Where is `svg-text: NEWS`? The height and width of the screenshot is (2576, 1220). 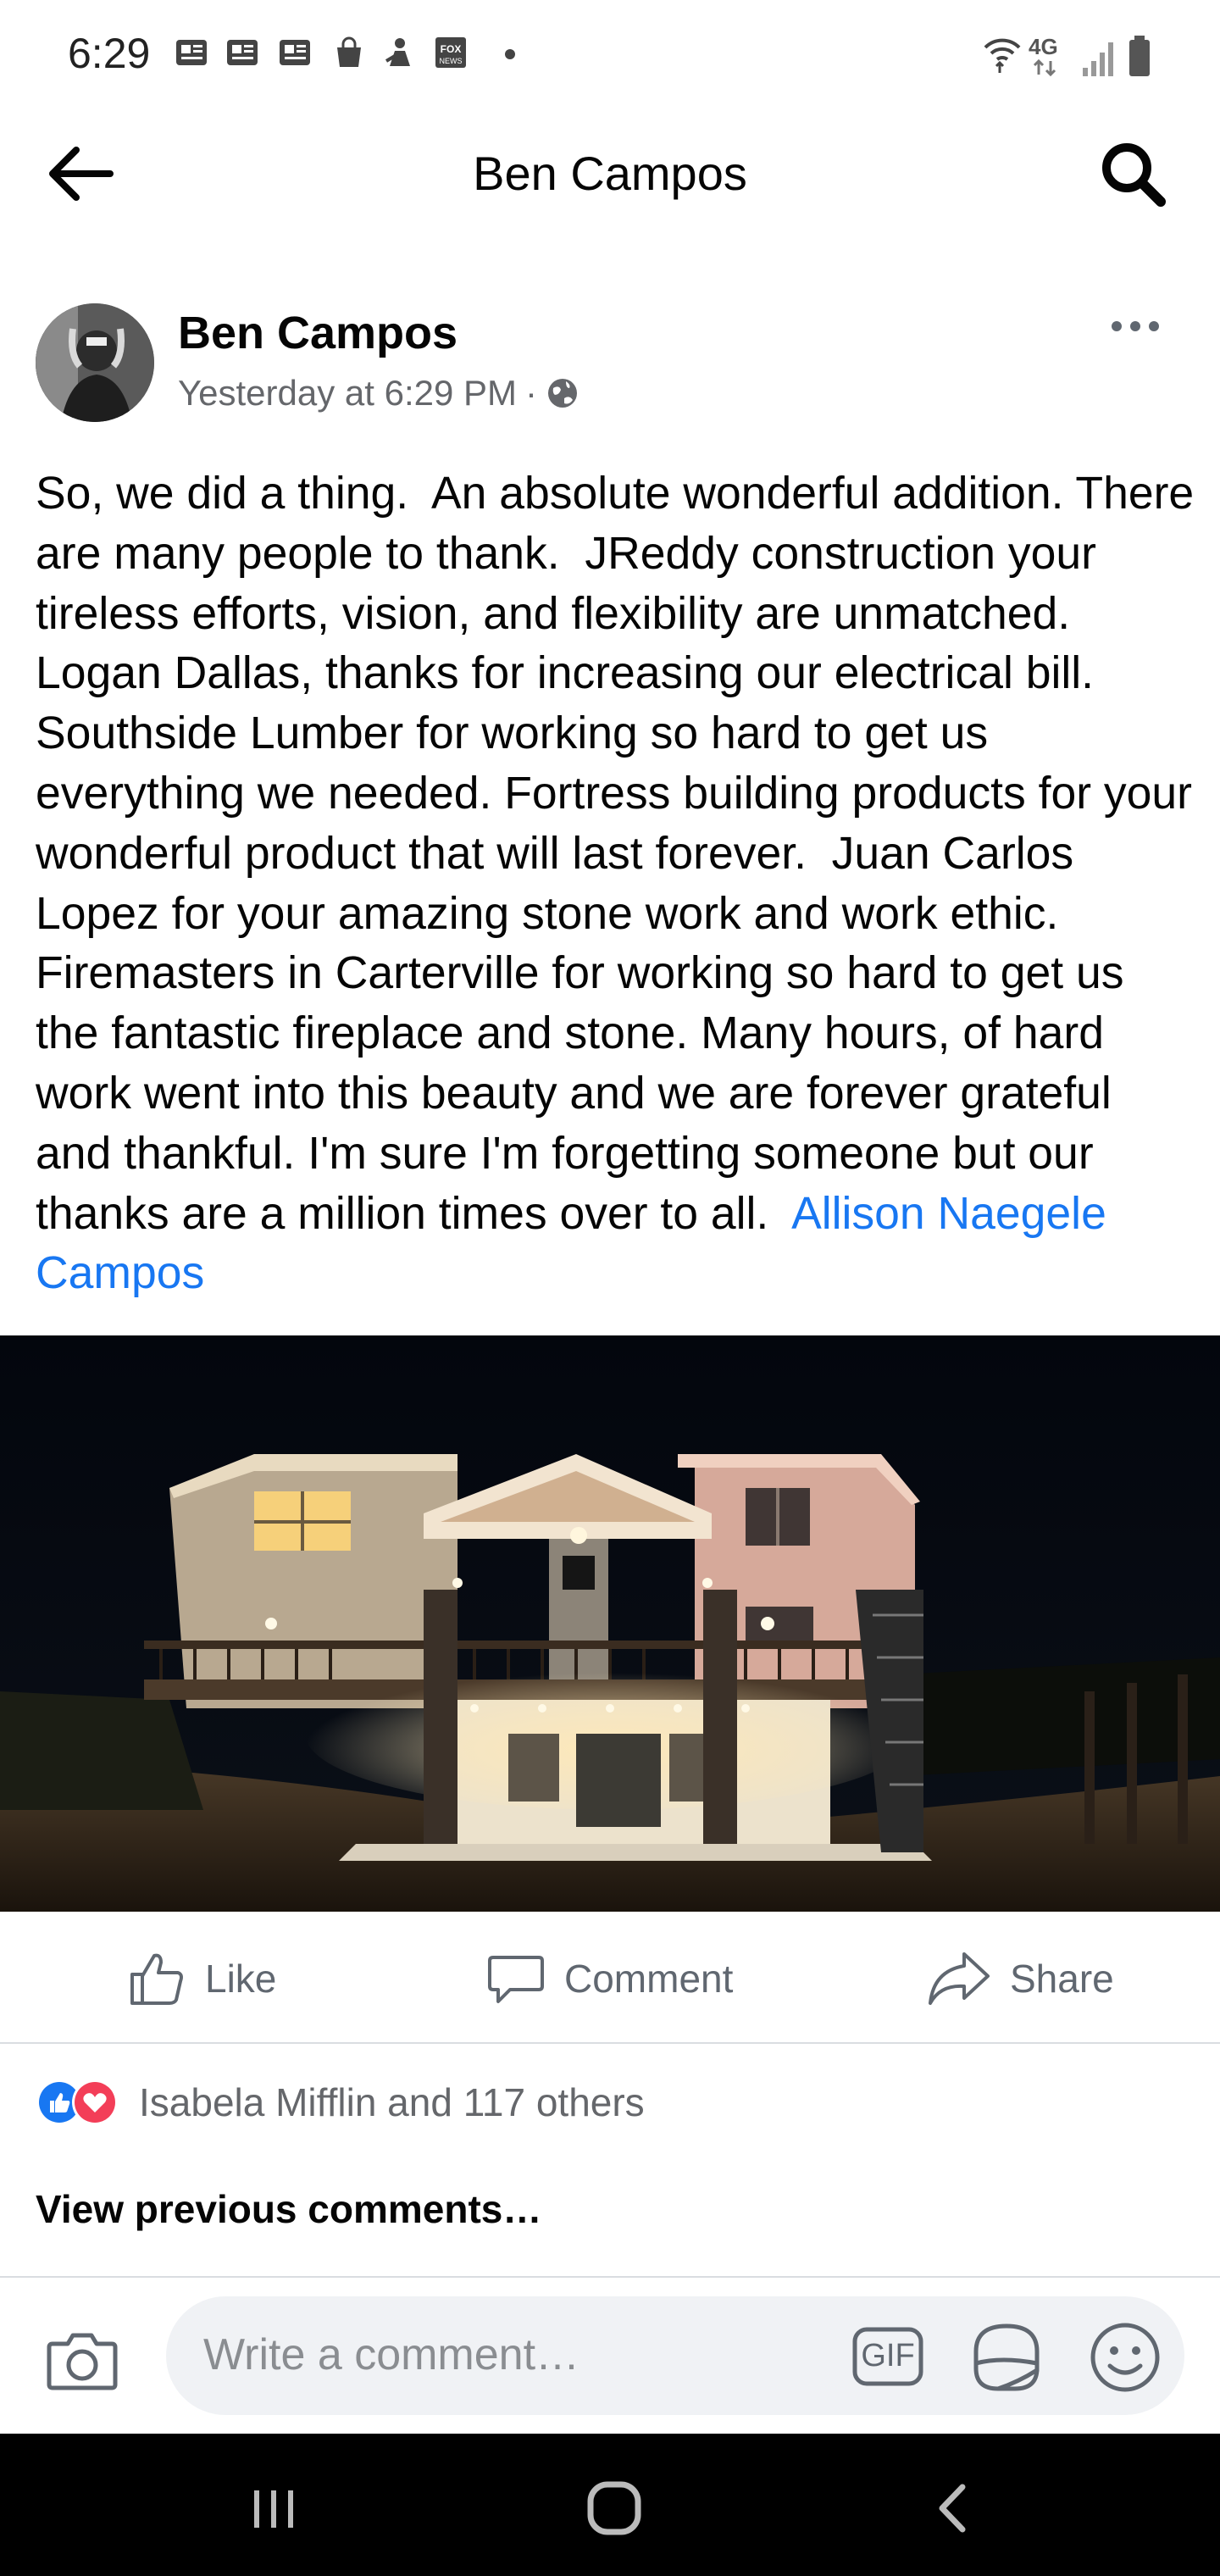
svg-text: NEWS is located at coordinates (451, 61).